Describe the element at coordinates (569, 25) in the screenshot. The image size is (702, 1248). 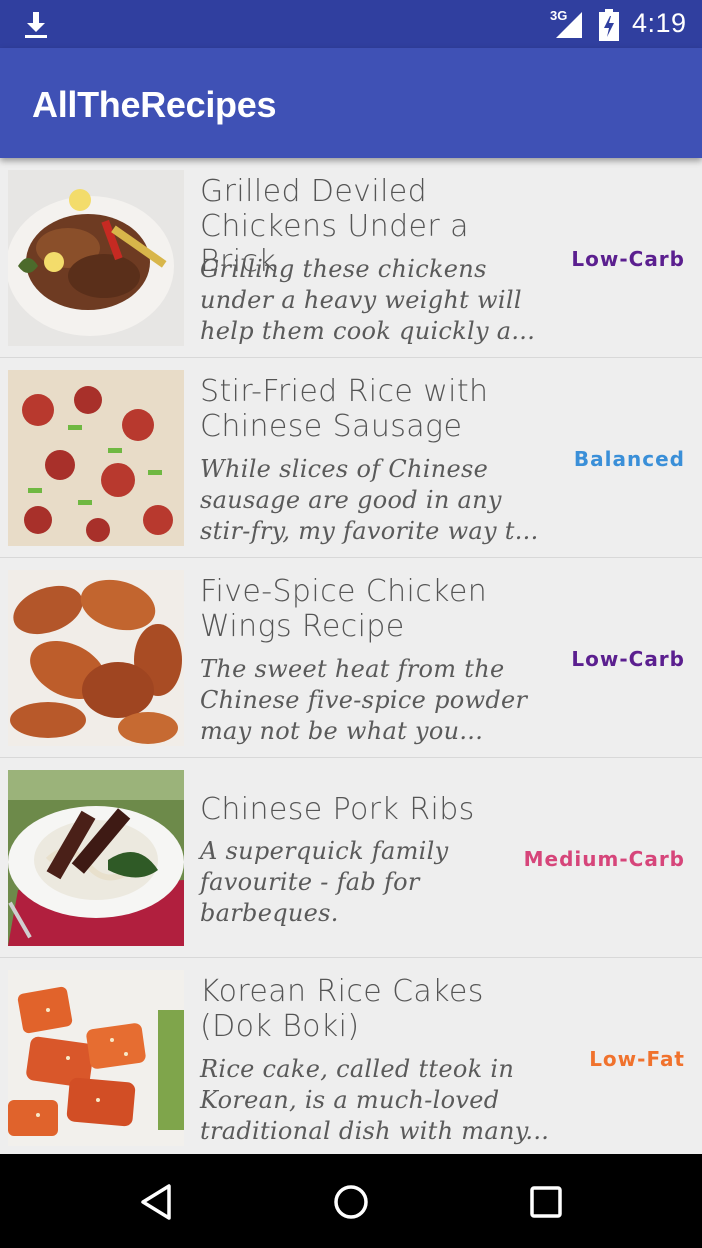
I see `signal-icon` at that location.